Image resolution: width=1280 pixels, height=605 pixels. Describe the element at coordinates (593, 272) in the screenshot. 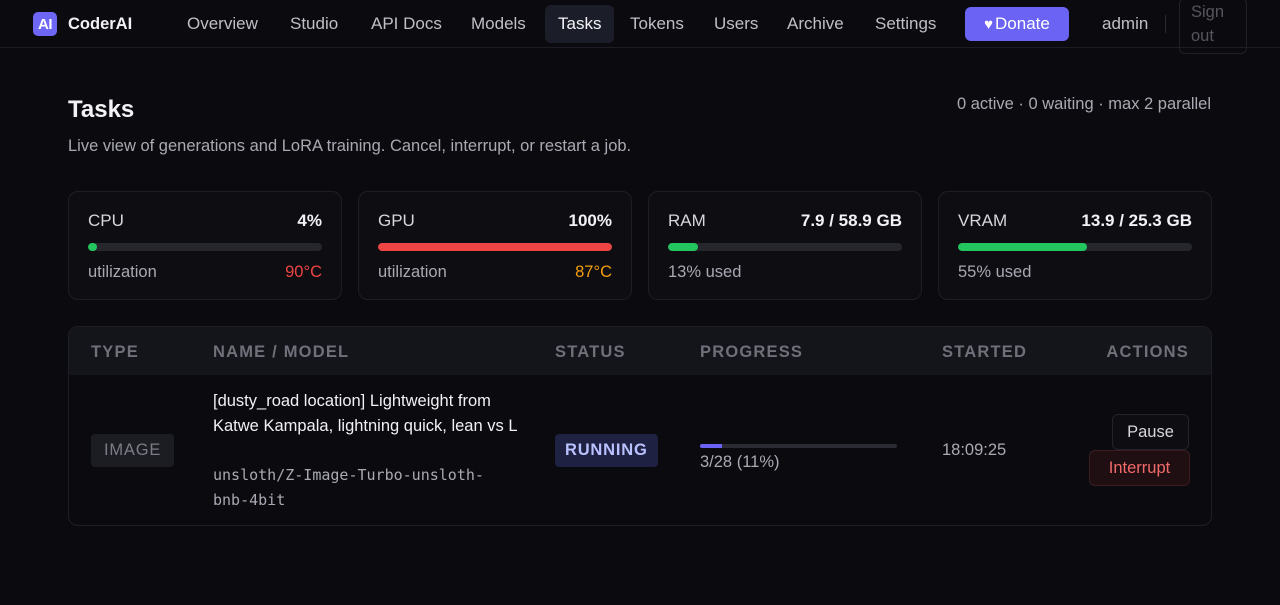

I see `metric-temp: 87°C` at that location.